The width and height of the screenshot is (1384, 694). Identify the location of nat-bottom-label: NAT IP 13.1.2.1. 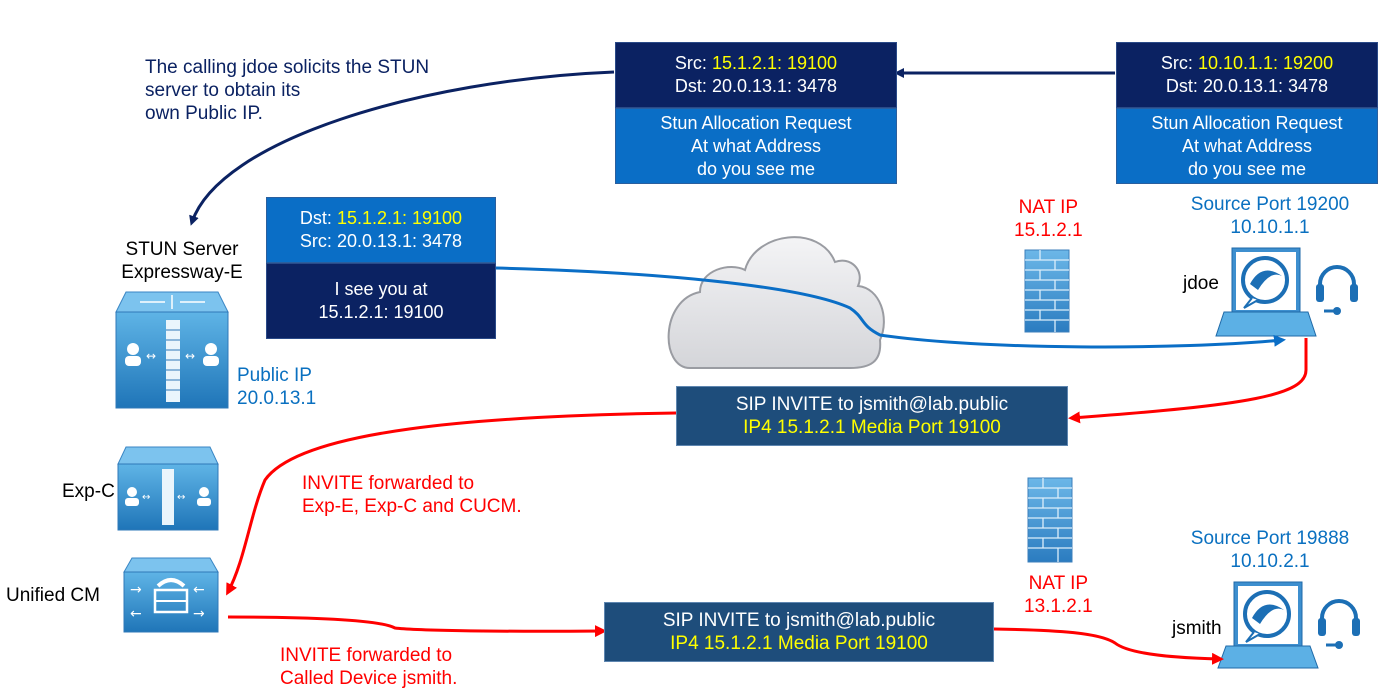
(1058, 595).